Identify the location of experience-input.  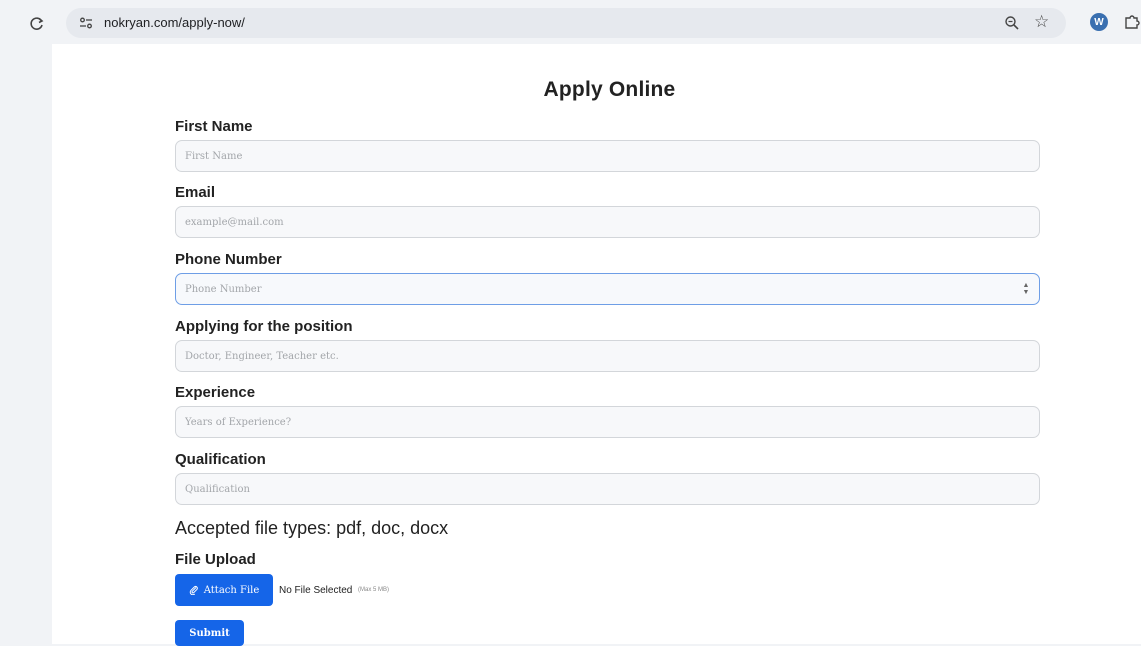
(607, 422).